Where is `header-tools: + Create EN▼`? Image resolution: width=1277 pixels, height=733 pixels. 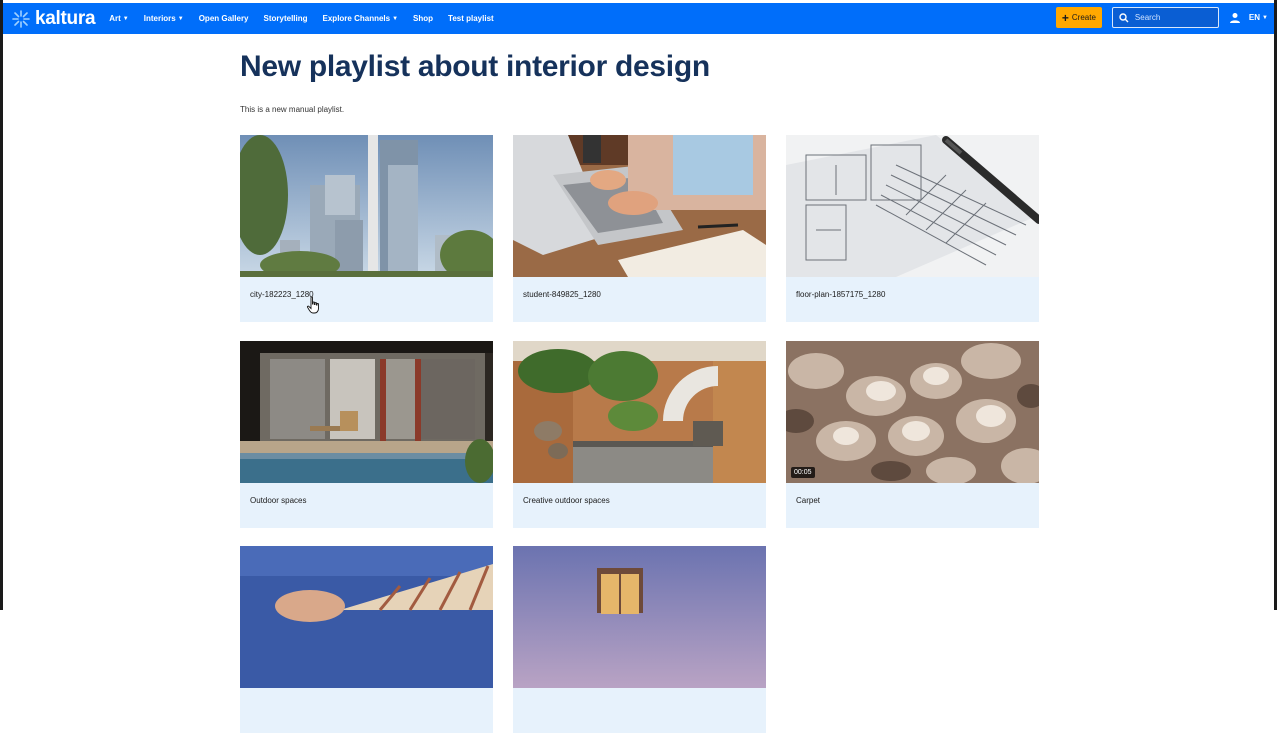
header-tools: + Create EN▼ is located at coordinates (1161, 17).